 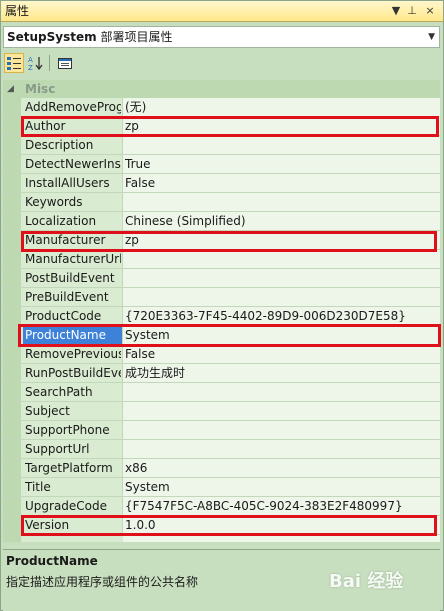 What do you see at coordinates (222, 11) in the screenshot?
I see `title-bar: 属性 ▼ ⊥ ×` at bounding box center [222, 11].